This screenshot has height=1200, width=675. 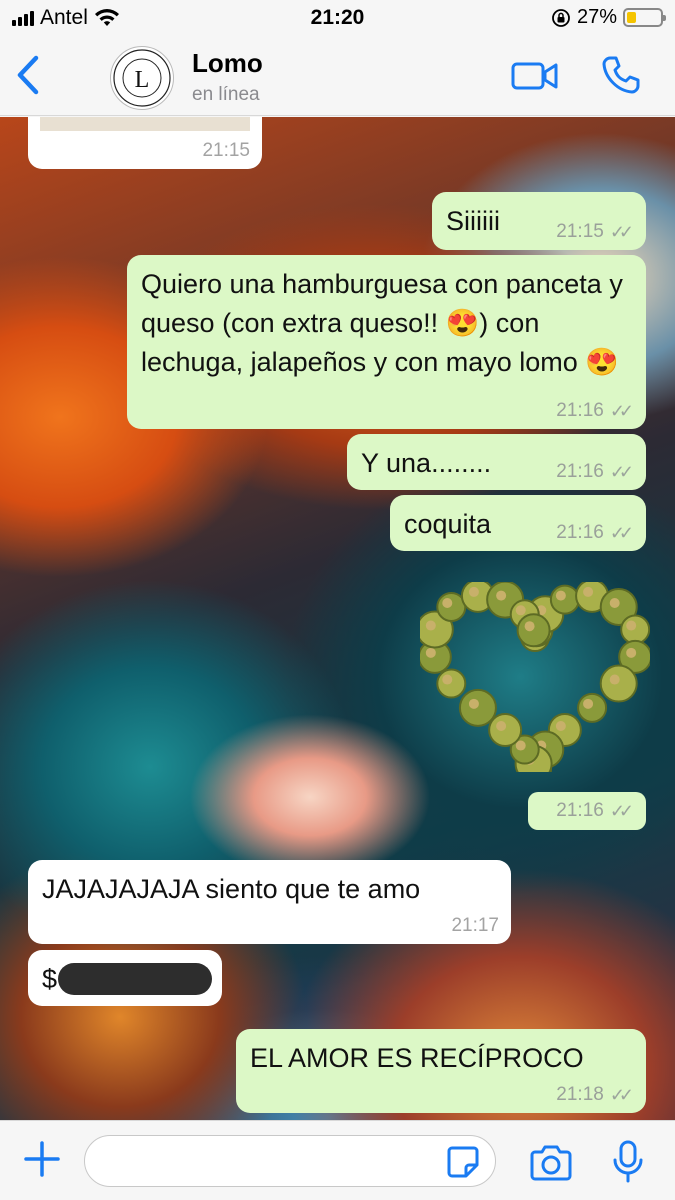 What do you see at coordinates (644, 17) in the screenshot?
I see `battery-icon` at bounding box center [644, 17].